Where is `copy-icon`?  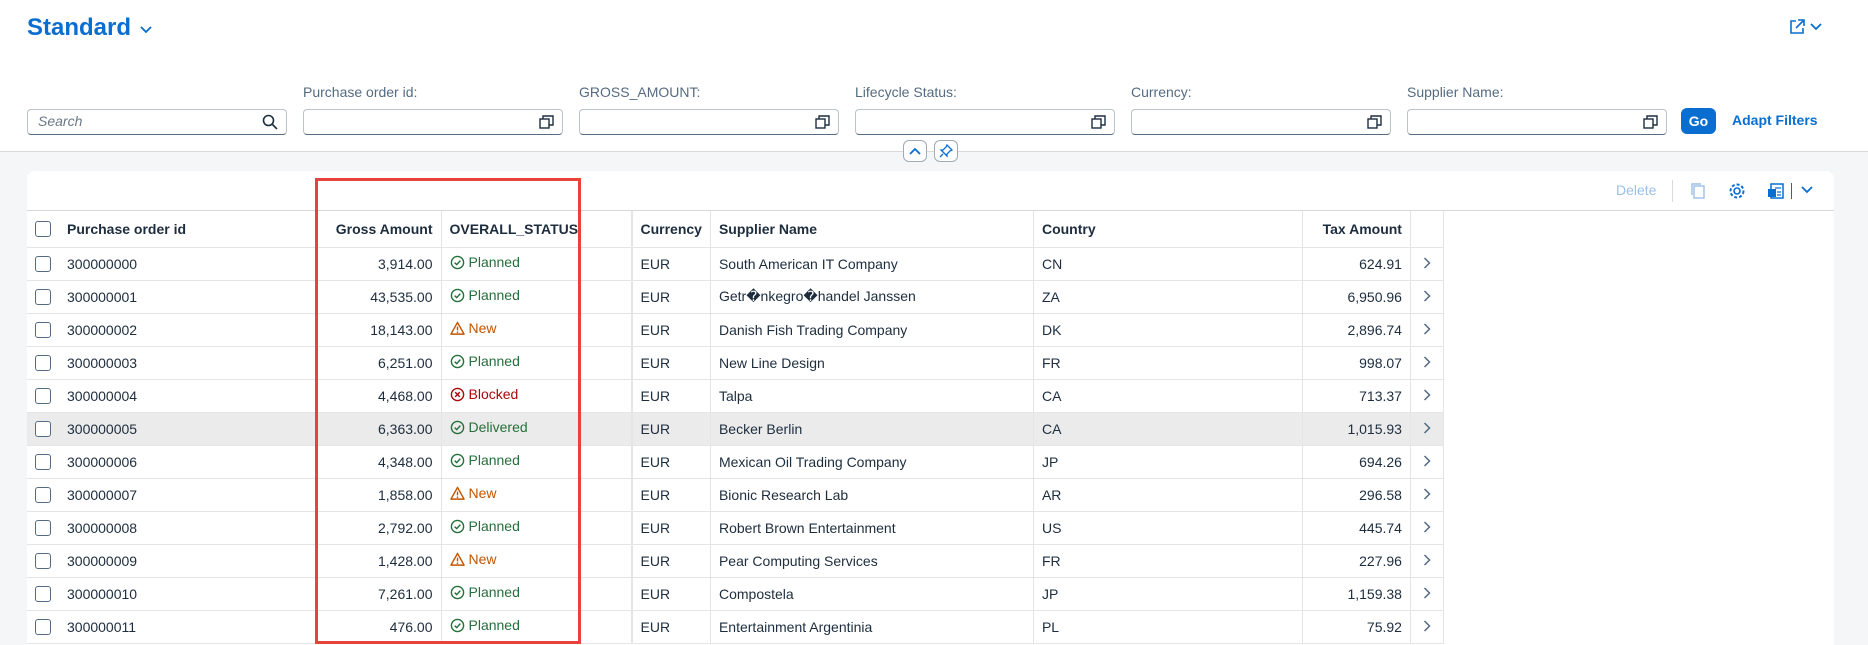 copy-icon is located at coordinates (1698, 191).